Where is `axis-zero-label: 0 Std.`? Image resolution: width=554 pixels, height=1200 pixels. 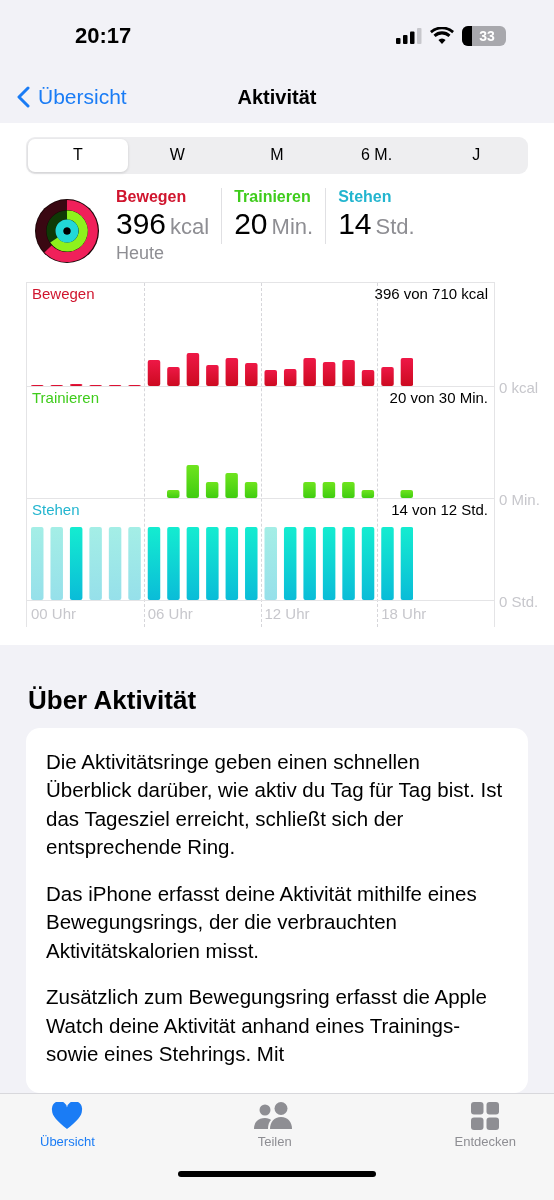 axis-zero-label: 0 Std. is located at coordinates (519, 601).